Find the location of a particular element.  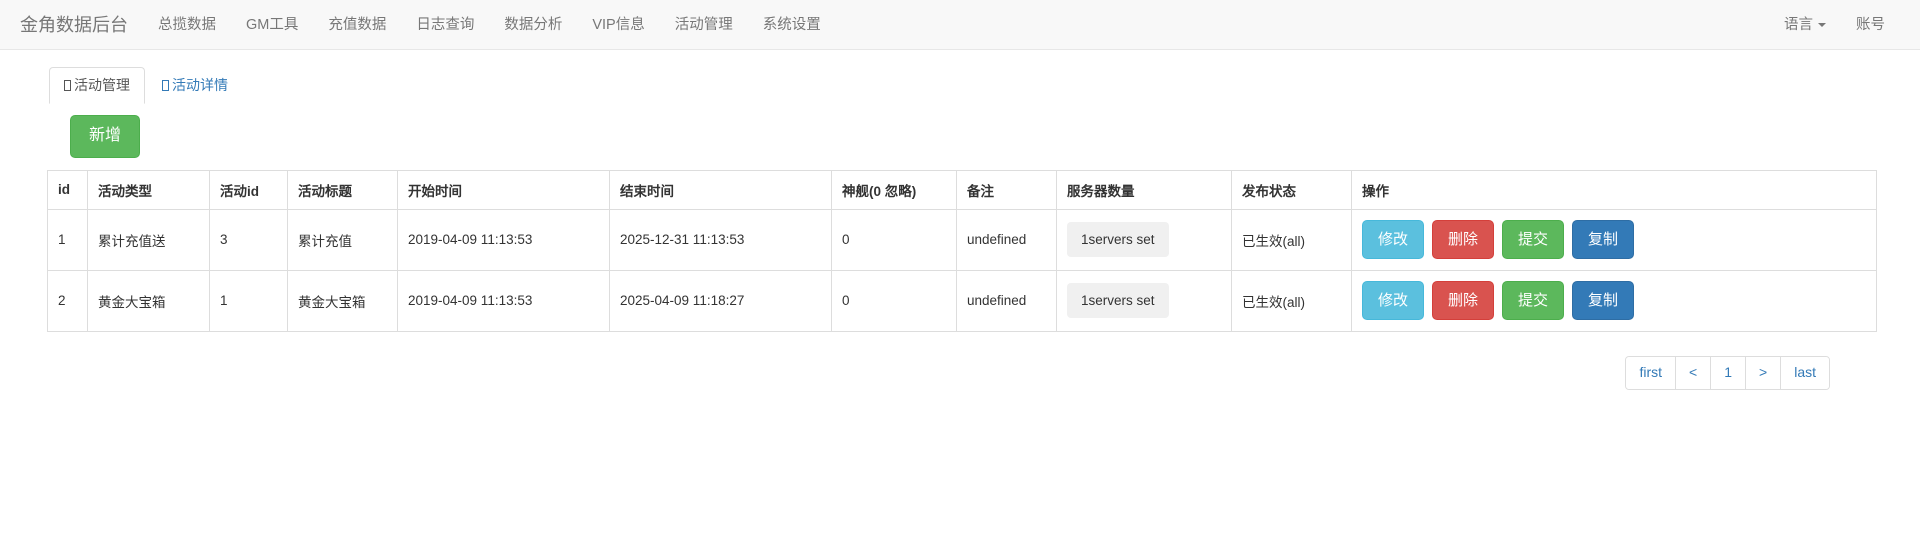

chevron-down-icon is located at coordinates (1822, 25).